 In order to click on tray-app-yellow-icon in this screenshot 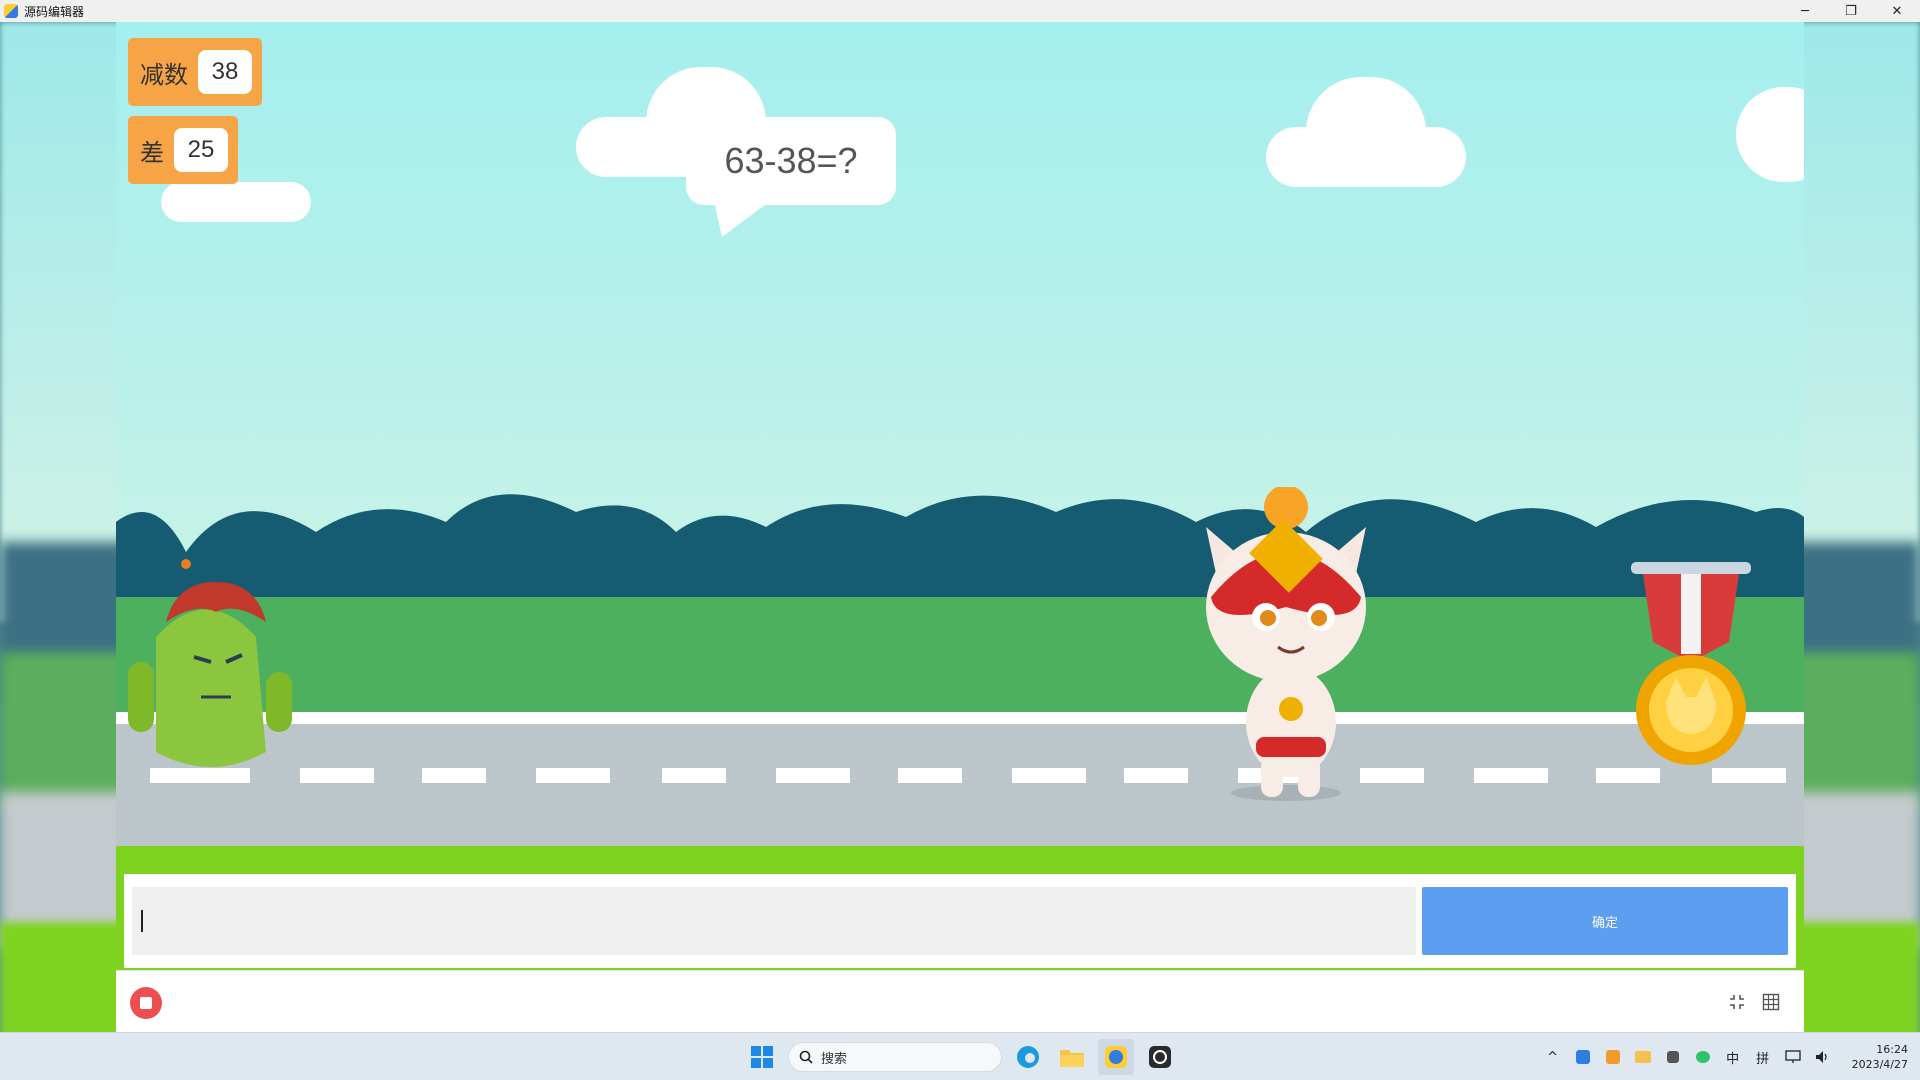, I will do `click(1643, 1057)`.